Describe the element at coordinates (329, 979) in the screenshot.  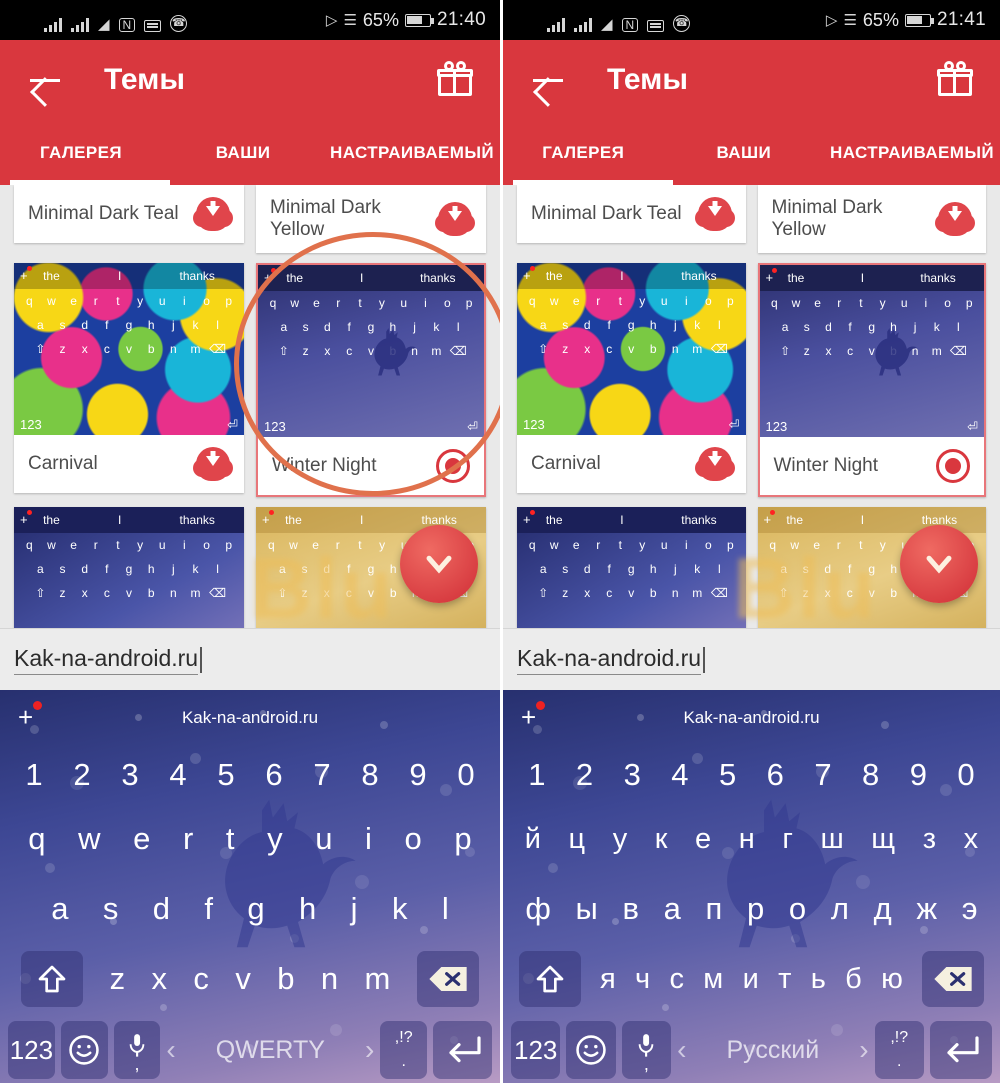
I see `key-n: n` at that location.